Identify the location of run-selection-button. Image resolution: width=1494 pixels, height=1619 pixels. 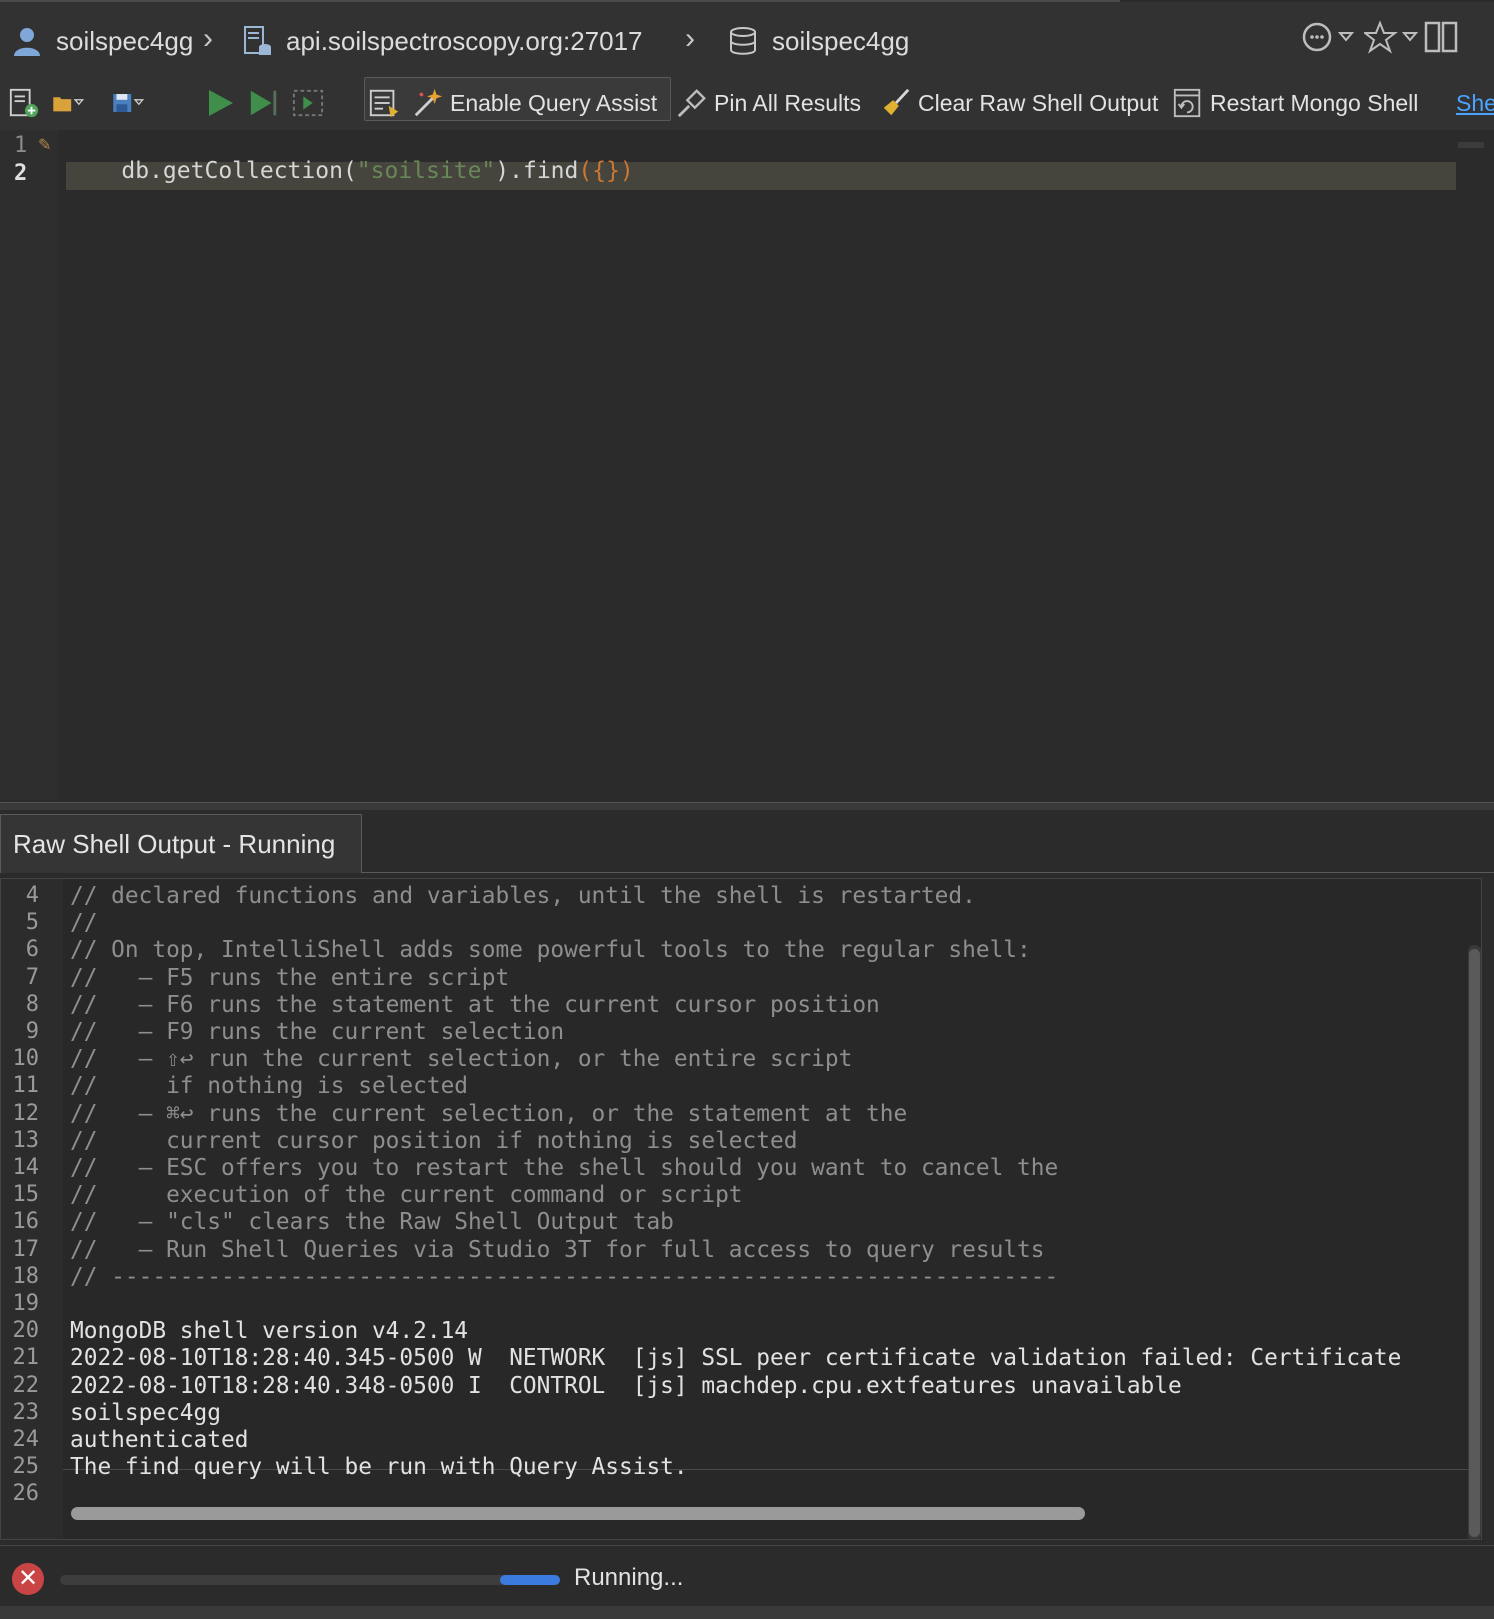
(311, 103).